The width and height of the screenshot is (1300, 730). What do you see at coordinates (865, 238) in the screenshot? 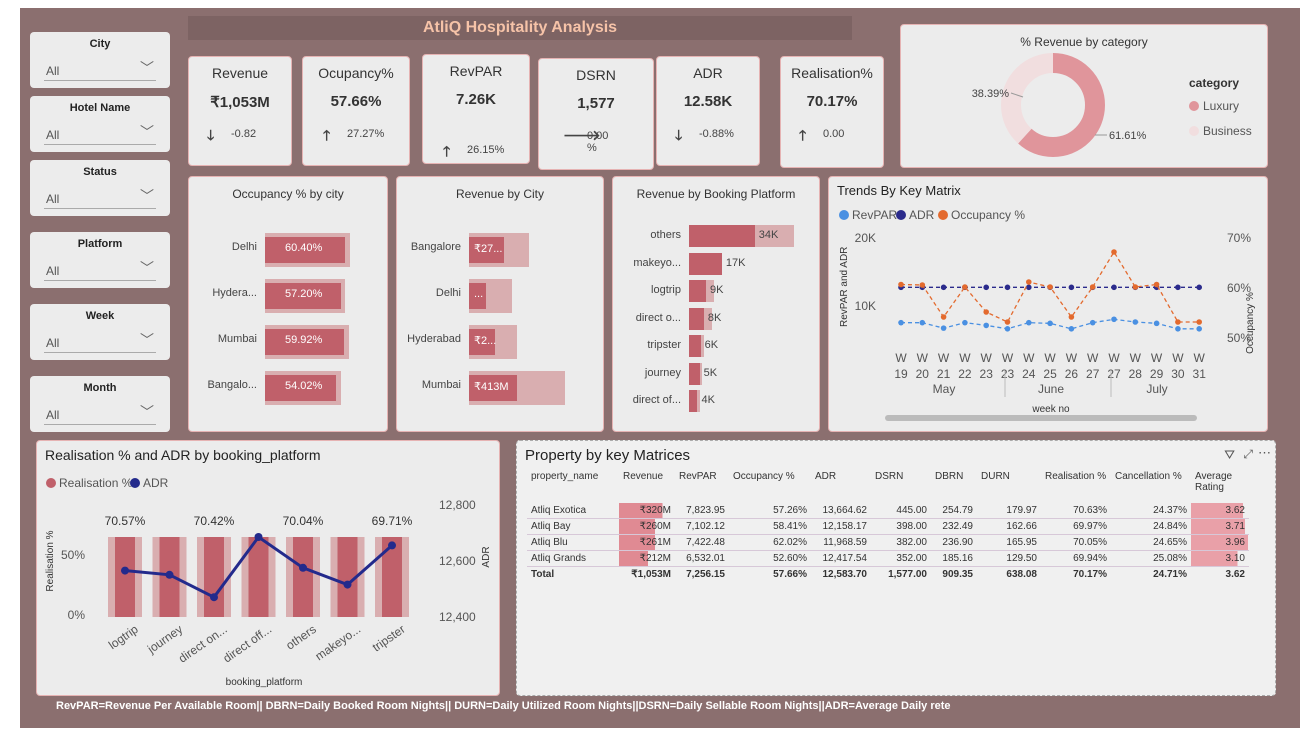
I see `left-tick: 20K` at bounding box center [865, 238].